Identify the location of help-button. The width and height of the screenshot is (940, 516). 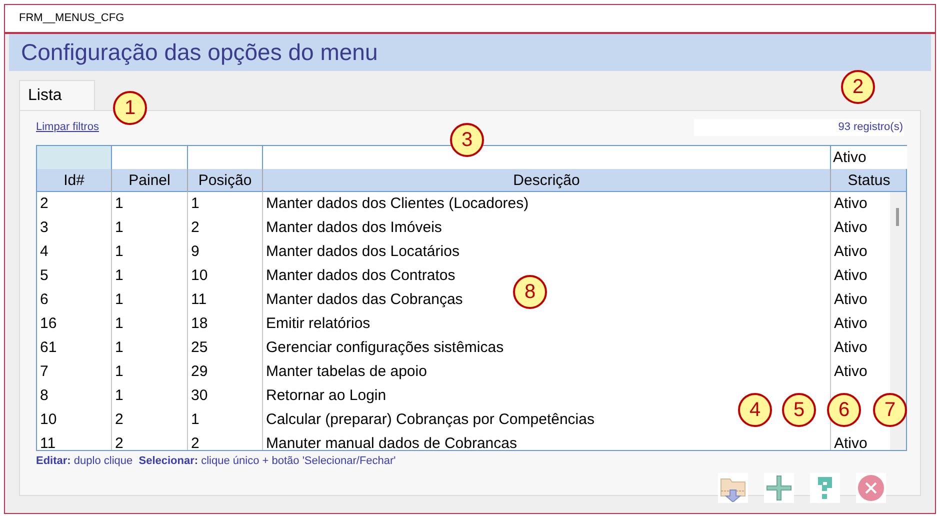
(825, 488).